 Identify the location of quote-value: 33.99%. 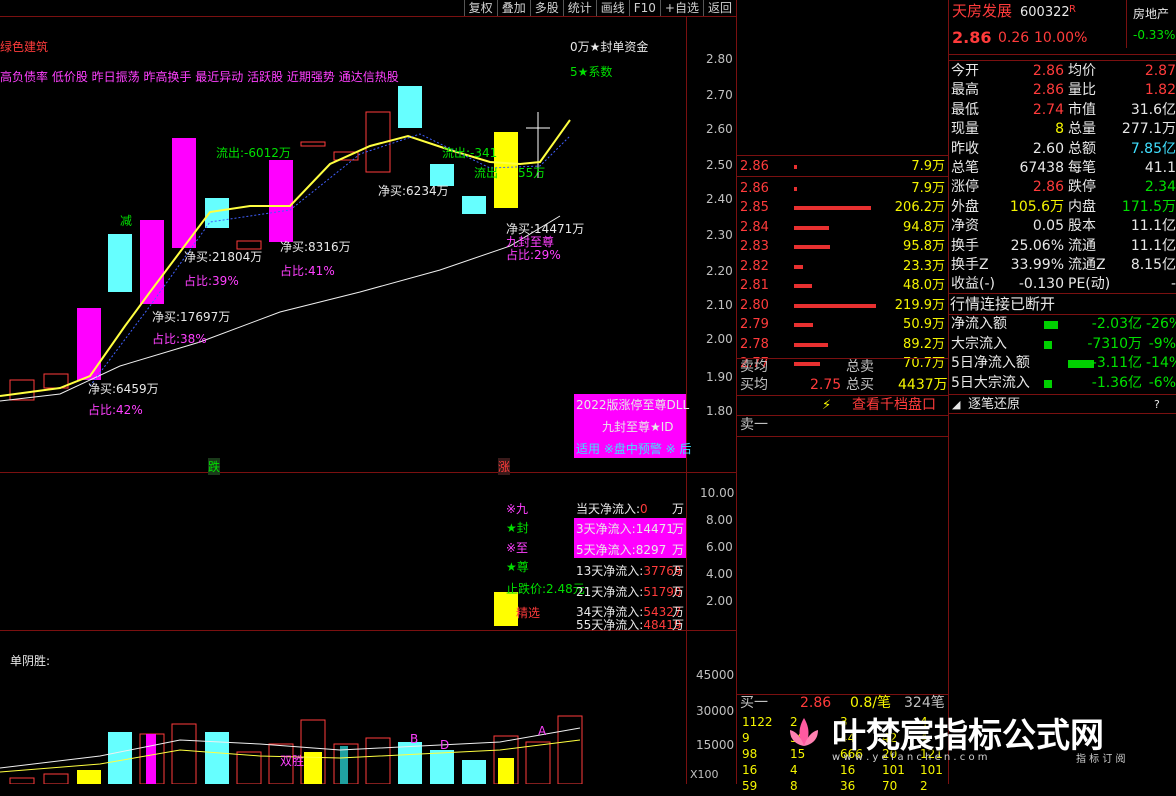
(1037, 265).